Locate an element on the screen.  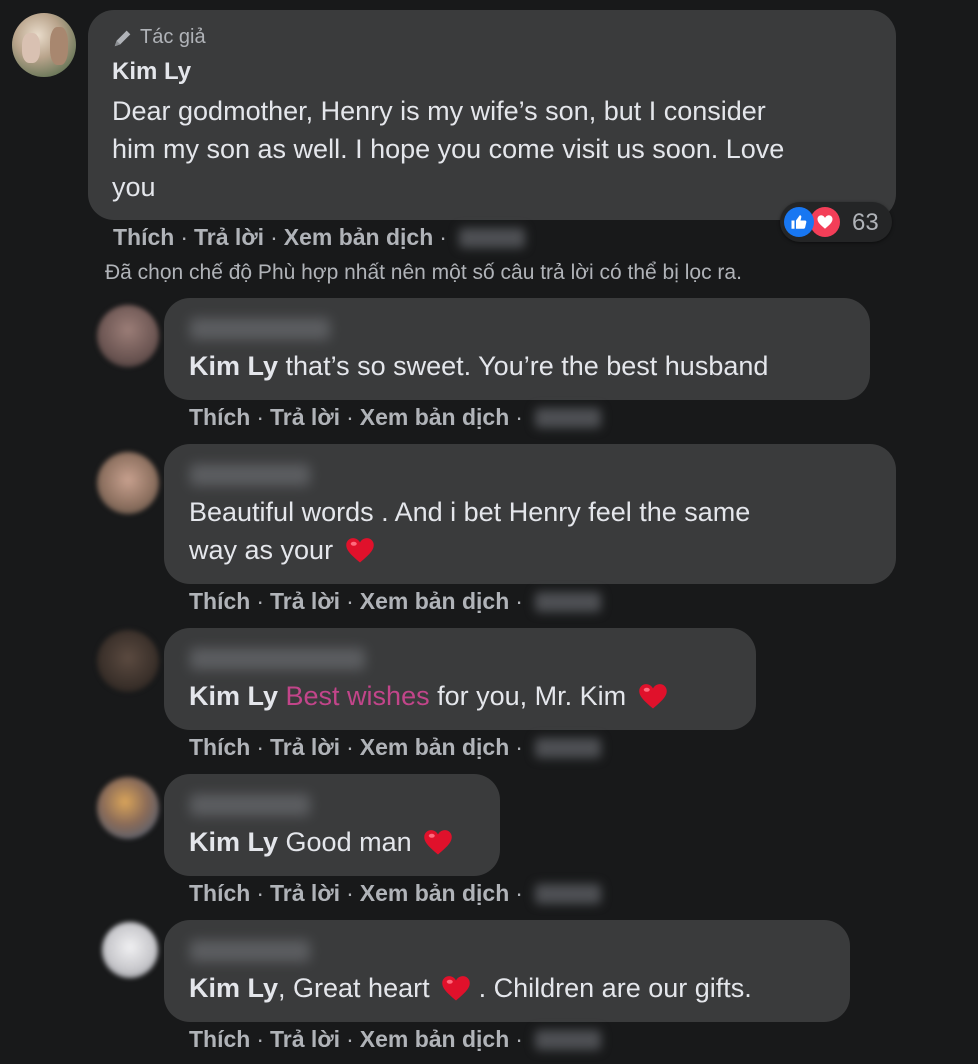
main-comment-line: you is located at coordinates (134, 187).